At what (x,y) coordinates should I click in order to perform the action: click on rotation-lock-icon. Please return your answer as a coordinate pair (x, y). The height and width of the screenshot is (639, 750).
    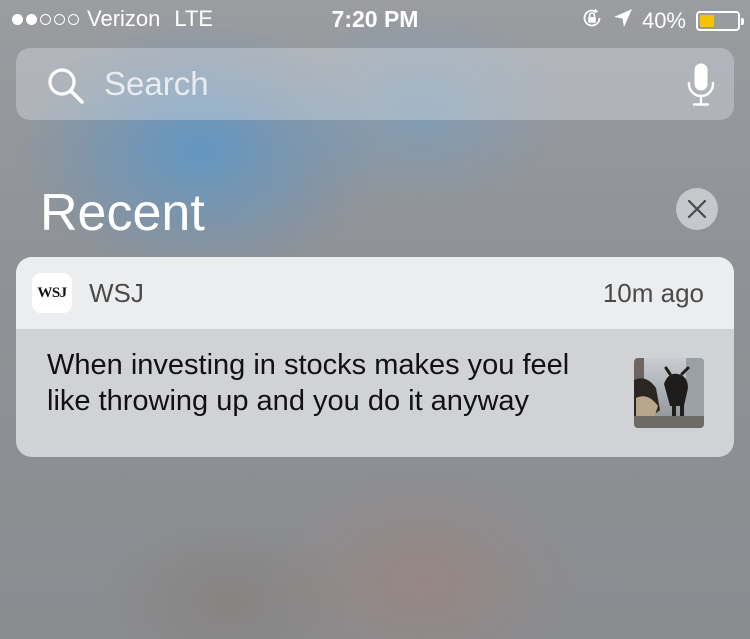
    Looking at the image, I should click on (592, 21).